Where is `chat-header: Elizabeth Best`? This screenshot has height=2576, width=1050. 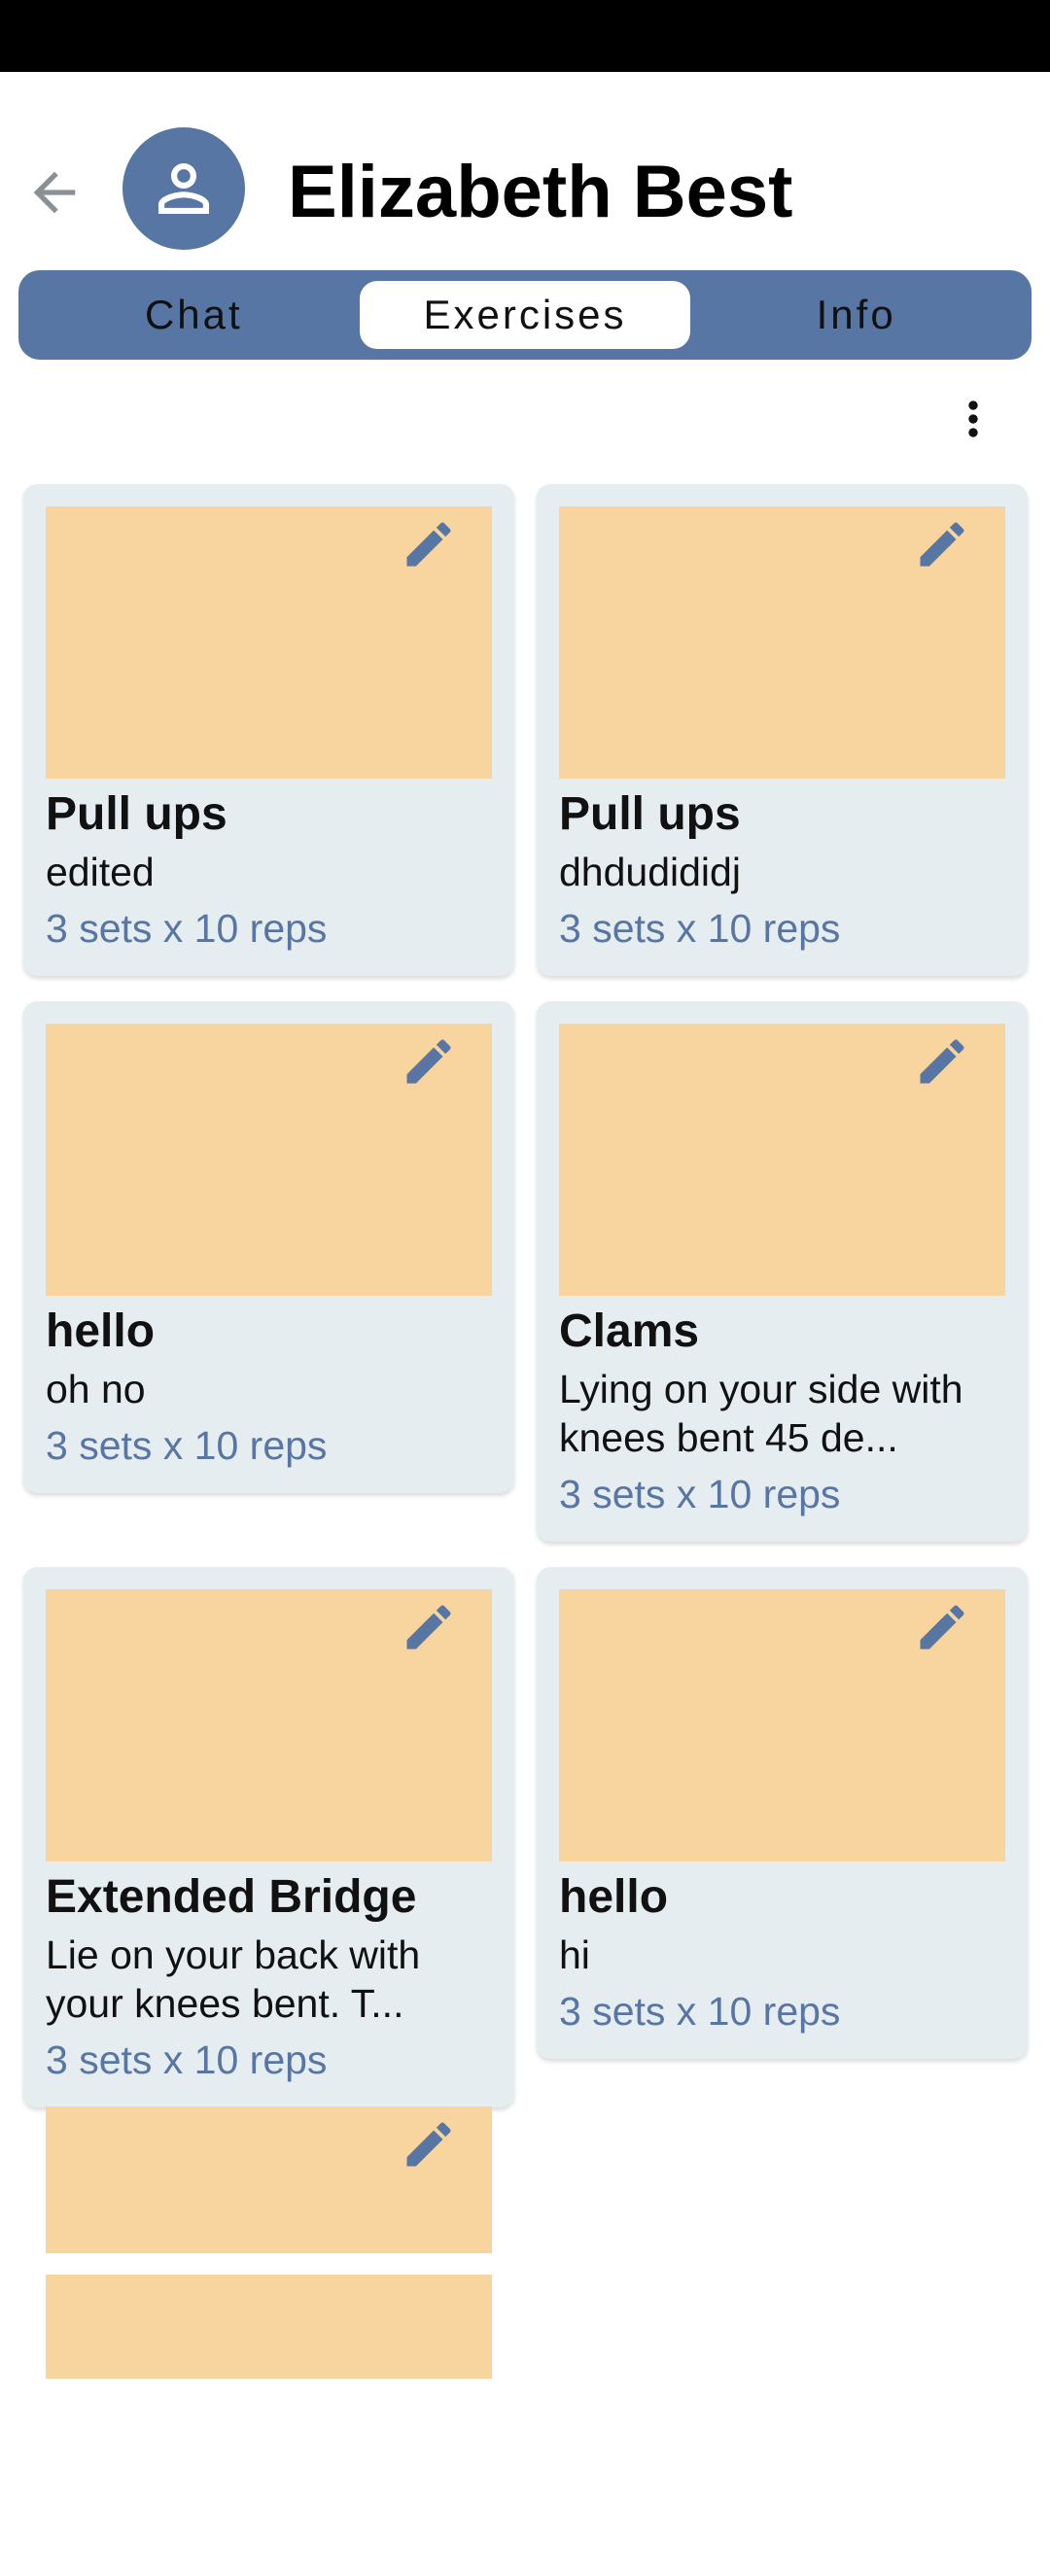
chat-header: Elizabeth Best is located at coordinates (525, 189).